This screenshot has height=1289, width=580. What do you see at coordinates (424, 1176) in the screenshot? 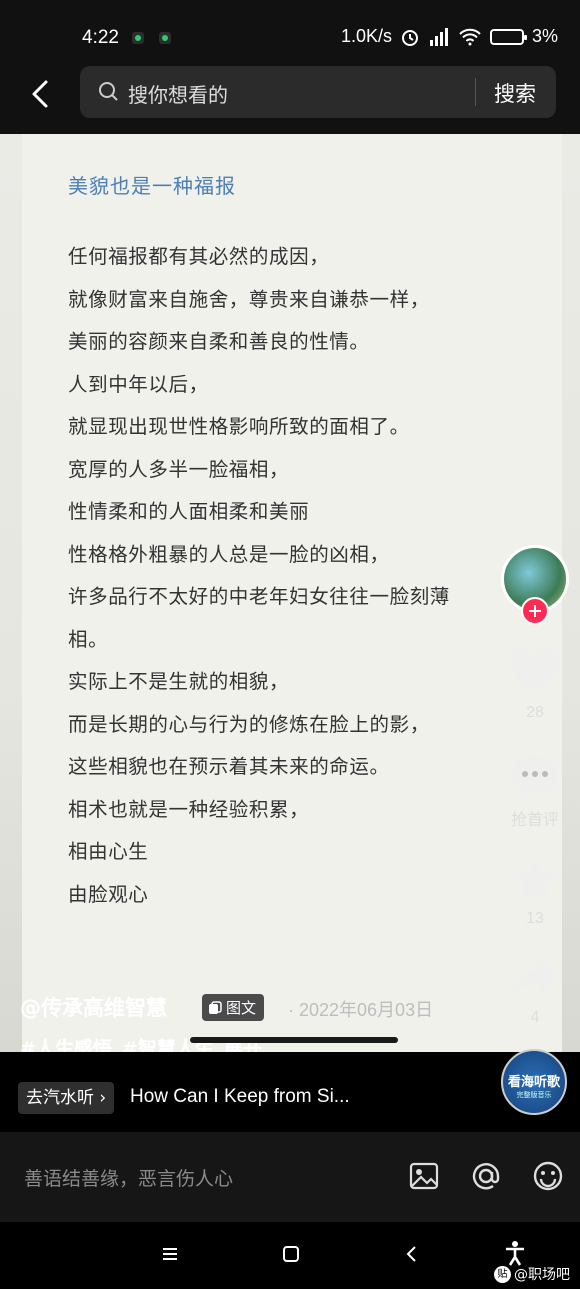
I see `image-picker-icon` at bounding box center [424, 1176].